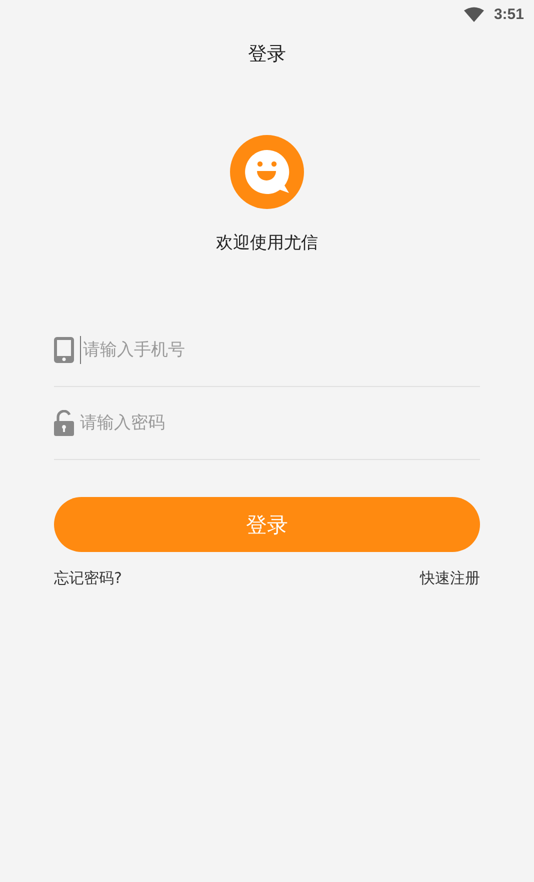 The height and width of the screenshot is (882, 534). I want to click on phone-field: 请输入手机号, so click(280, 350).